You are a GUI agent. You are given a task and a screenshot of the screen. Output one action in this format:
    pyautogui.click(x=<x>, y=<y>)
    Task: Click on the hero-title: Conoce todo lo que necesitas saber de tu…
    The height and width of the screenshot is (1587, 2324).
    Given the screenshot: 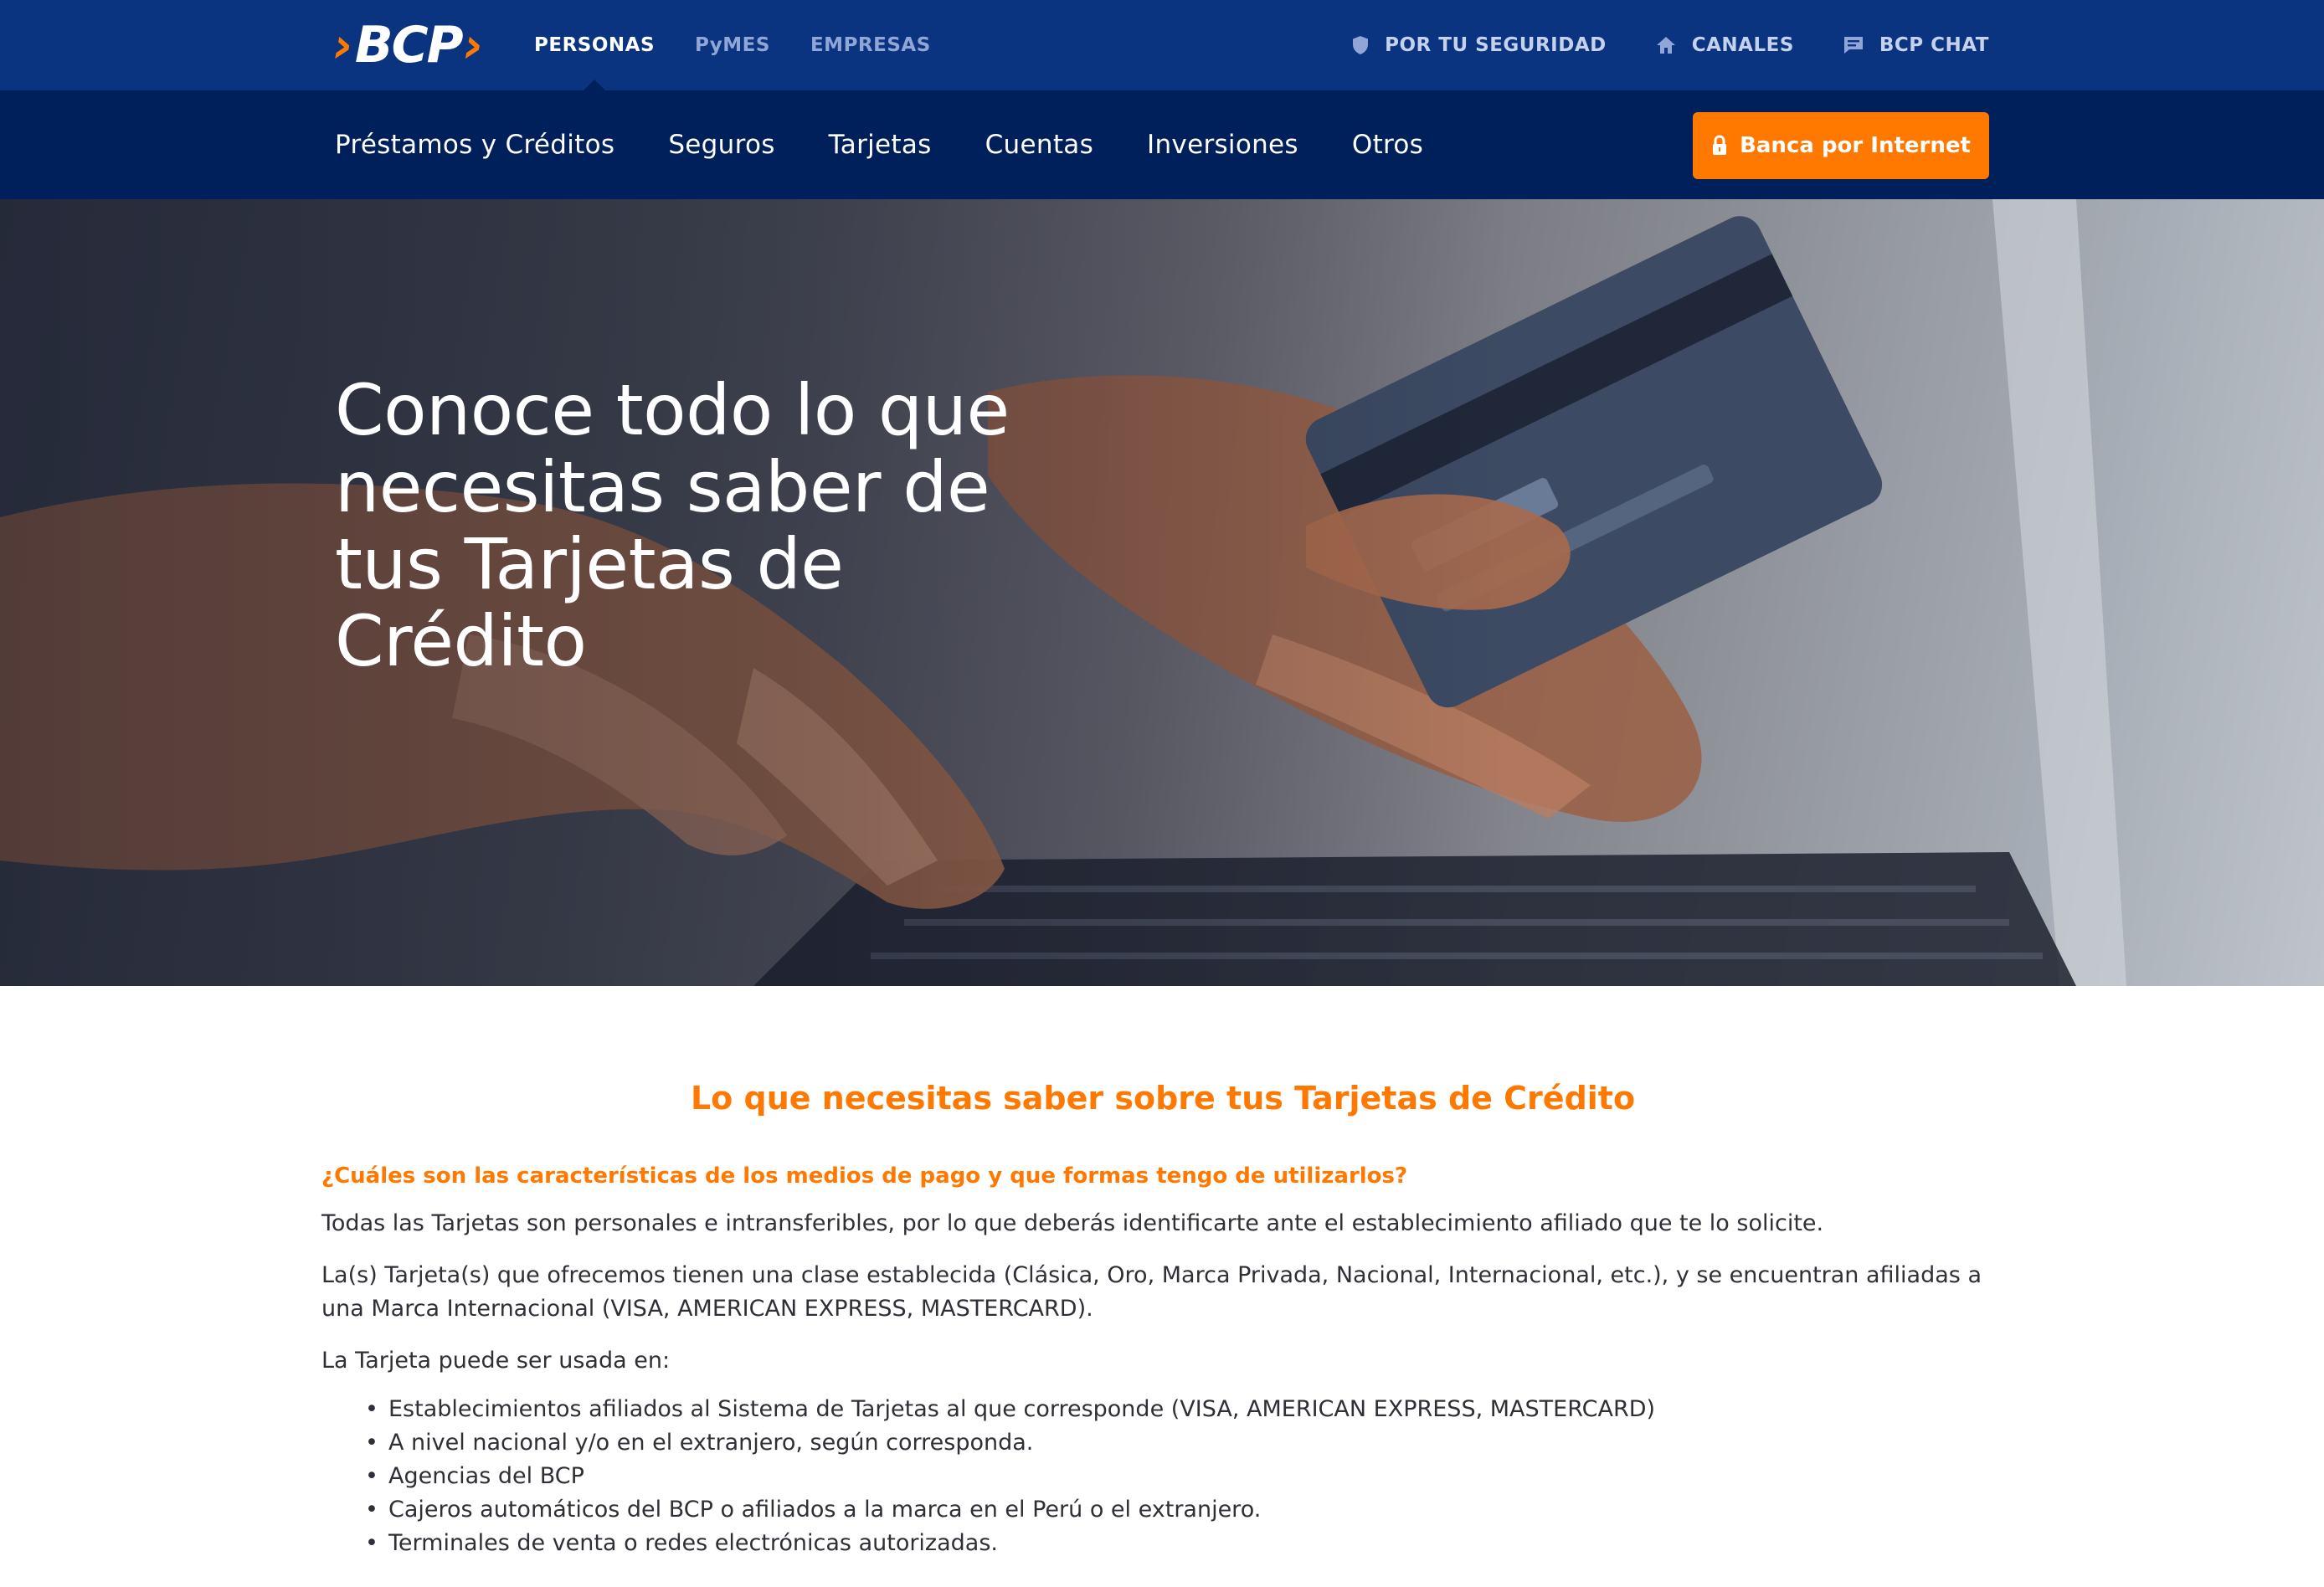 What is the action you would take?
    pyautogui.click(x=673, y=525)
    